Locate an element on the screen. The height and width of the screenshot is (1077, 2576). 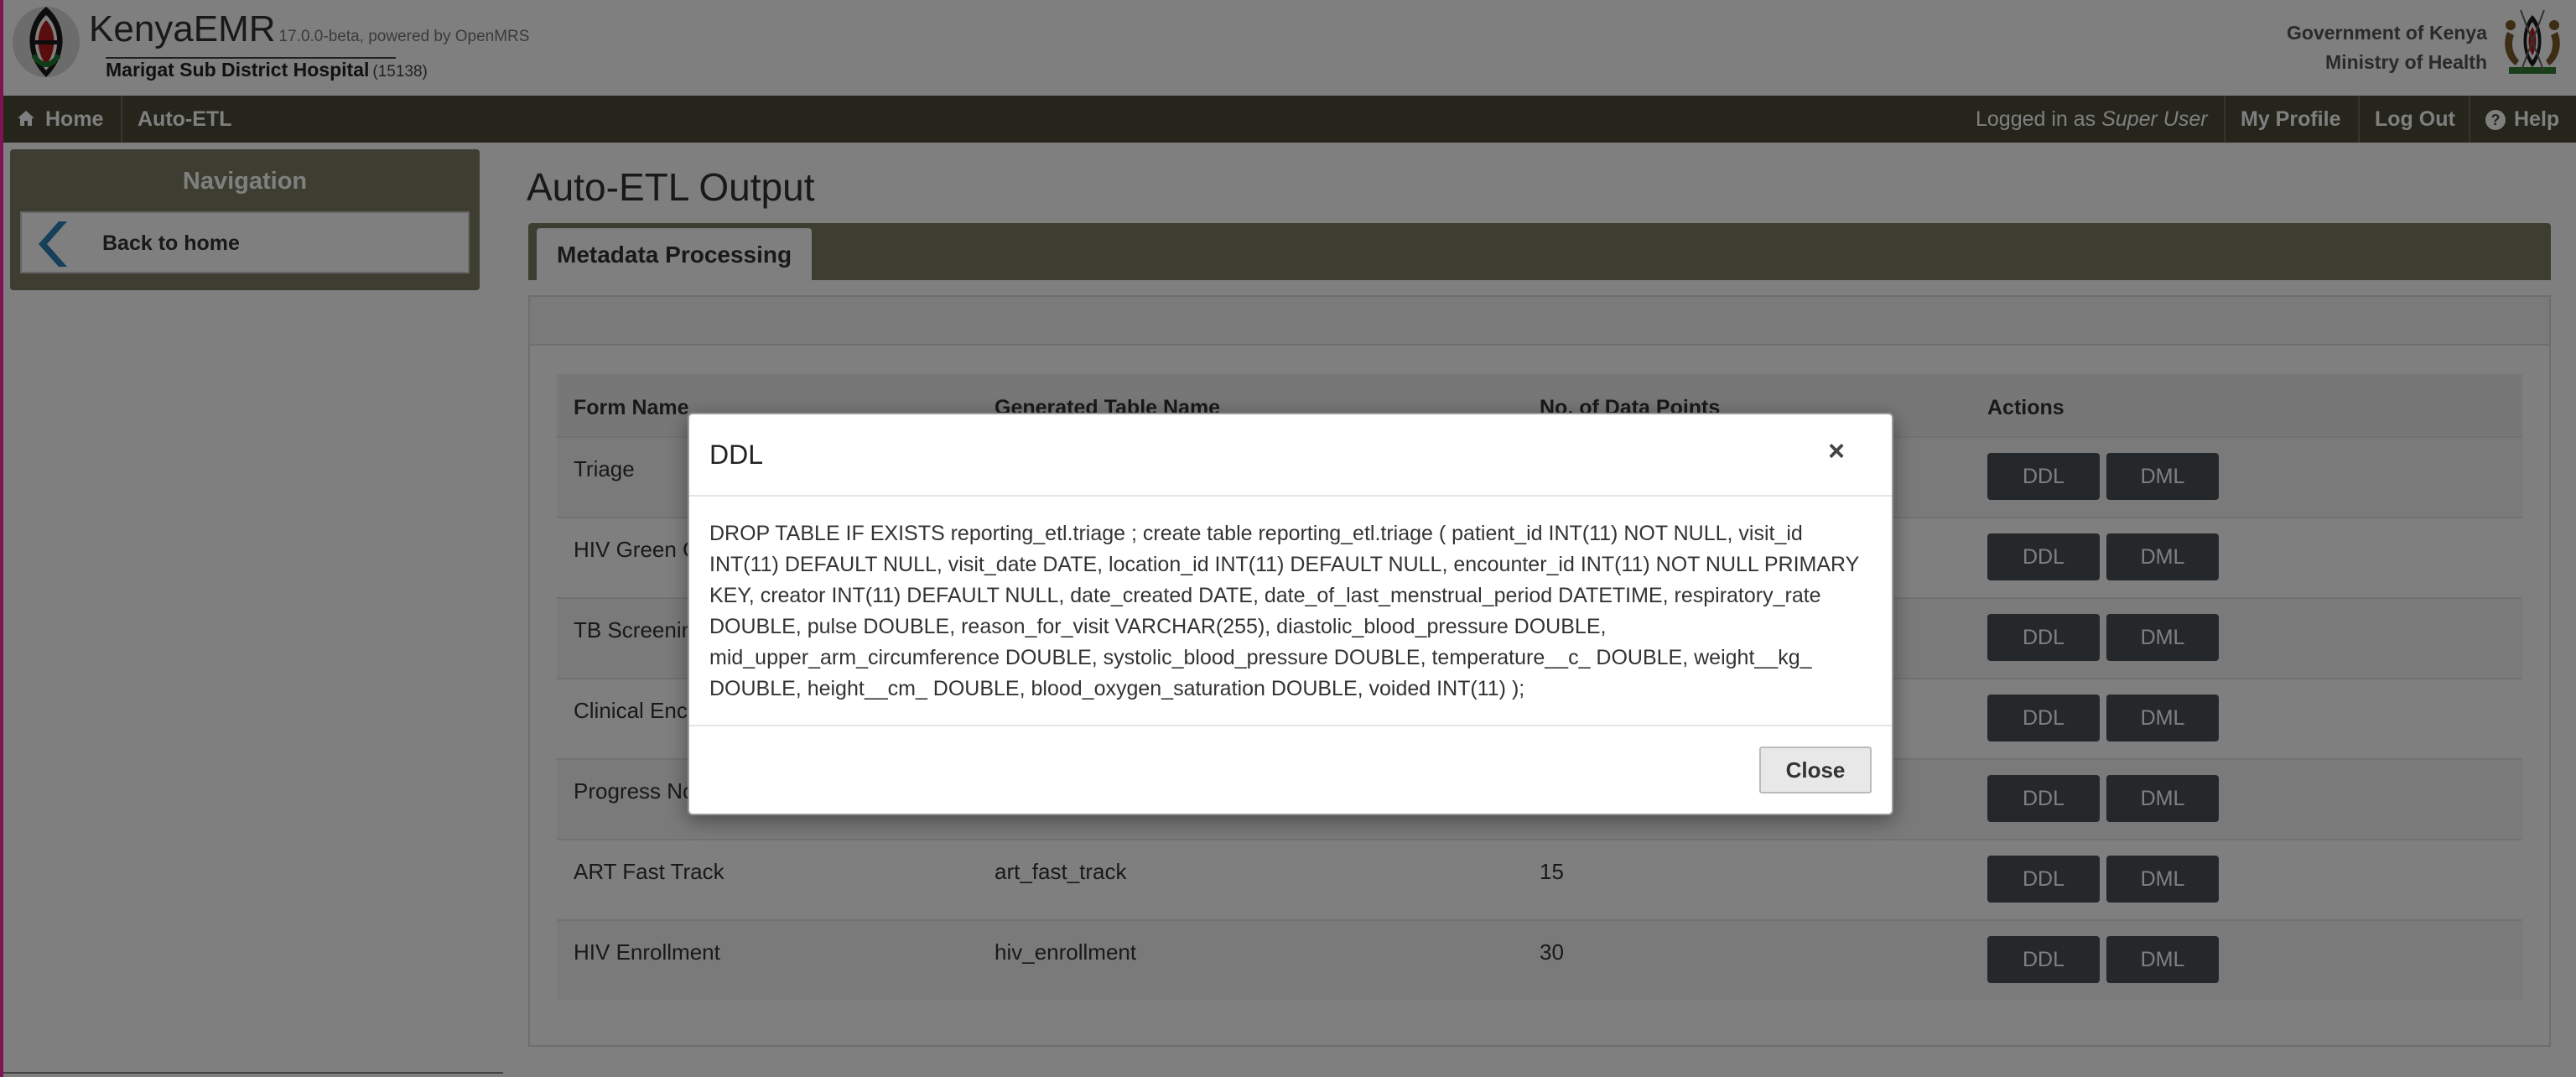
window-edge-accent is located at coordinates (1, 538).